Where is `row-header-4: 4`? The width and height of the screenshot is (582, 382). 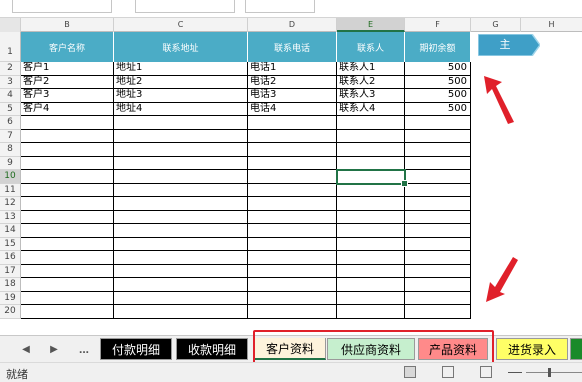
row-header-4: 4 is located at coordinates (10, 96).